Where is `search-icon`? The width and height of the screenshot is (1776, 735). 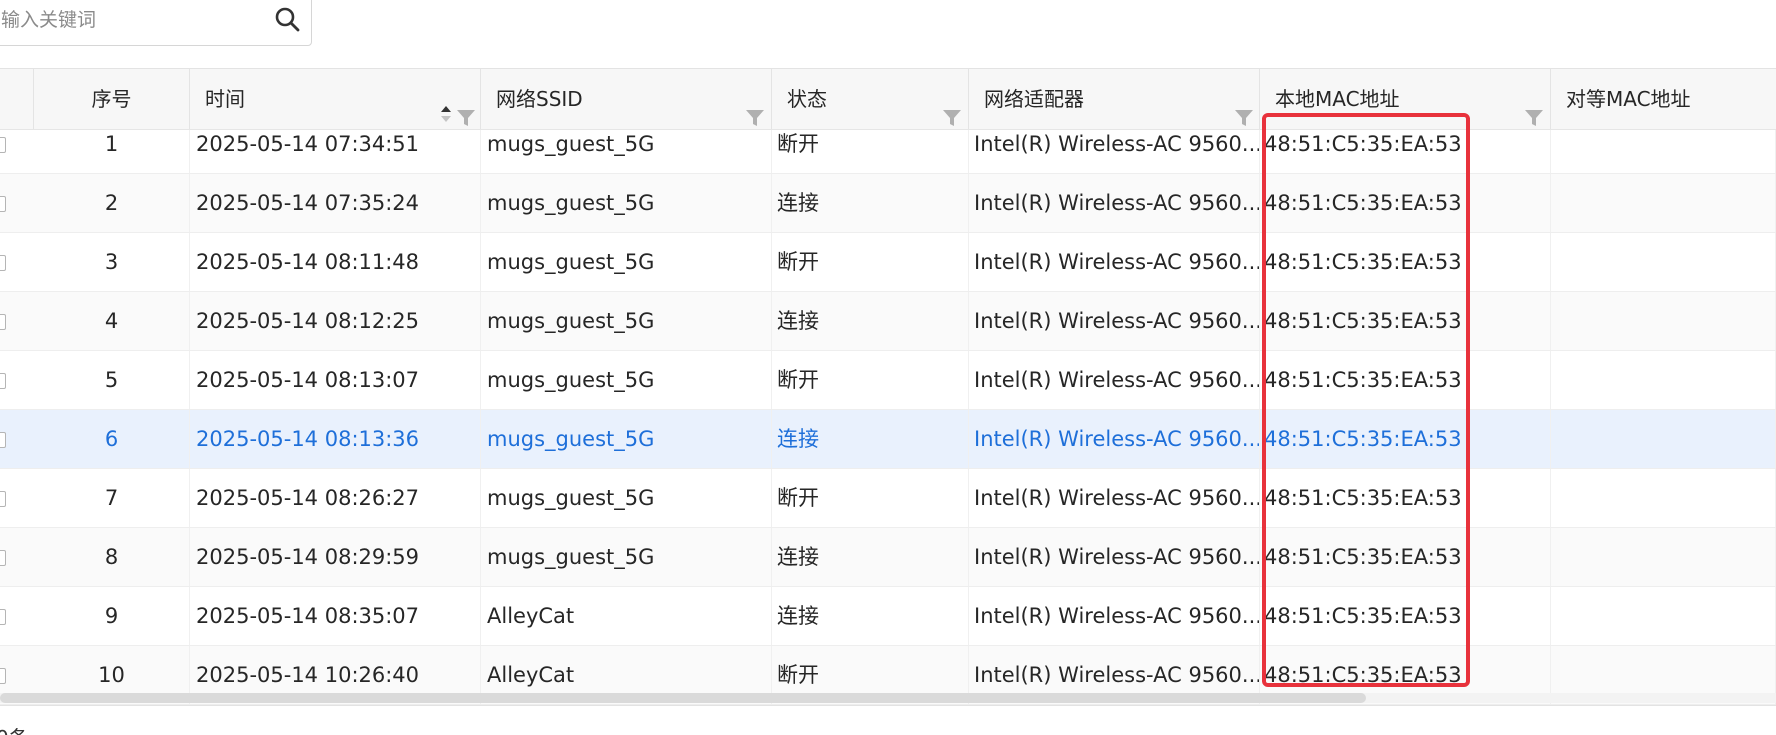
search-icon is located at coordinates (287, 19).